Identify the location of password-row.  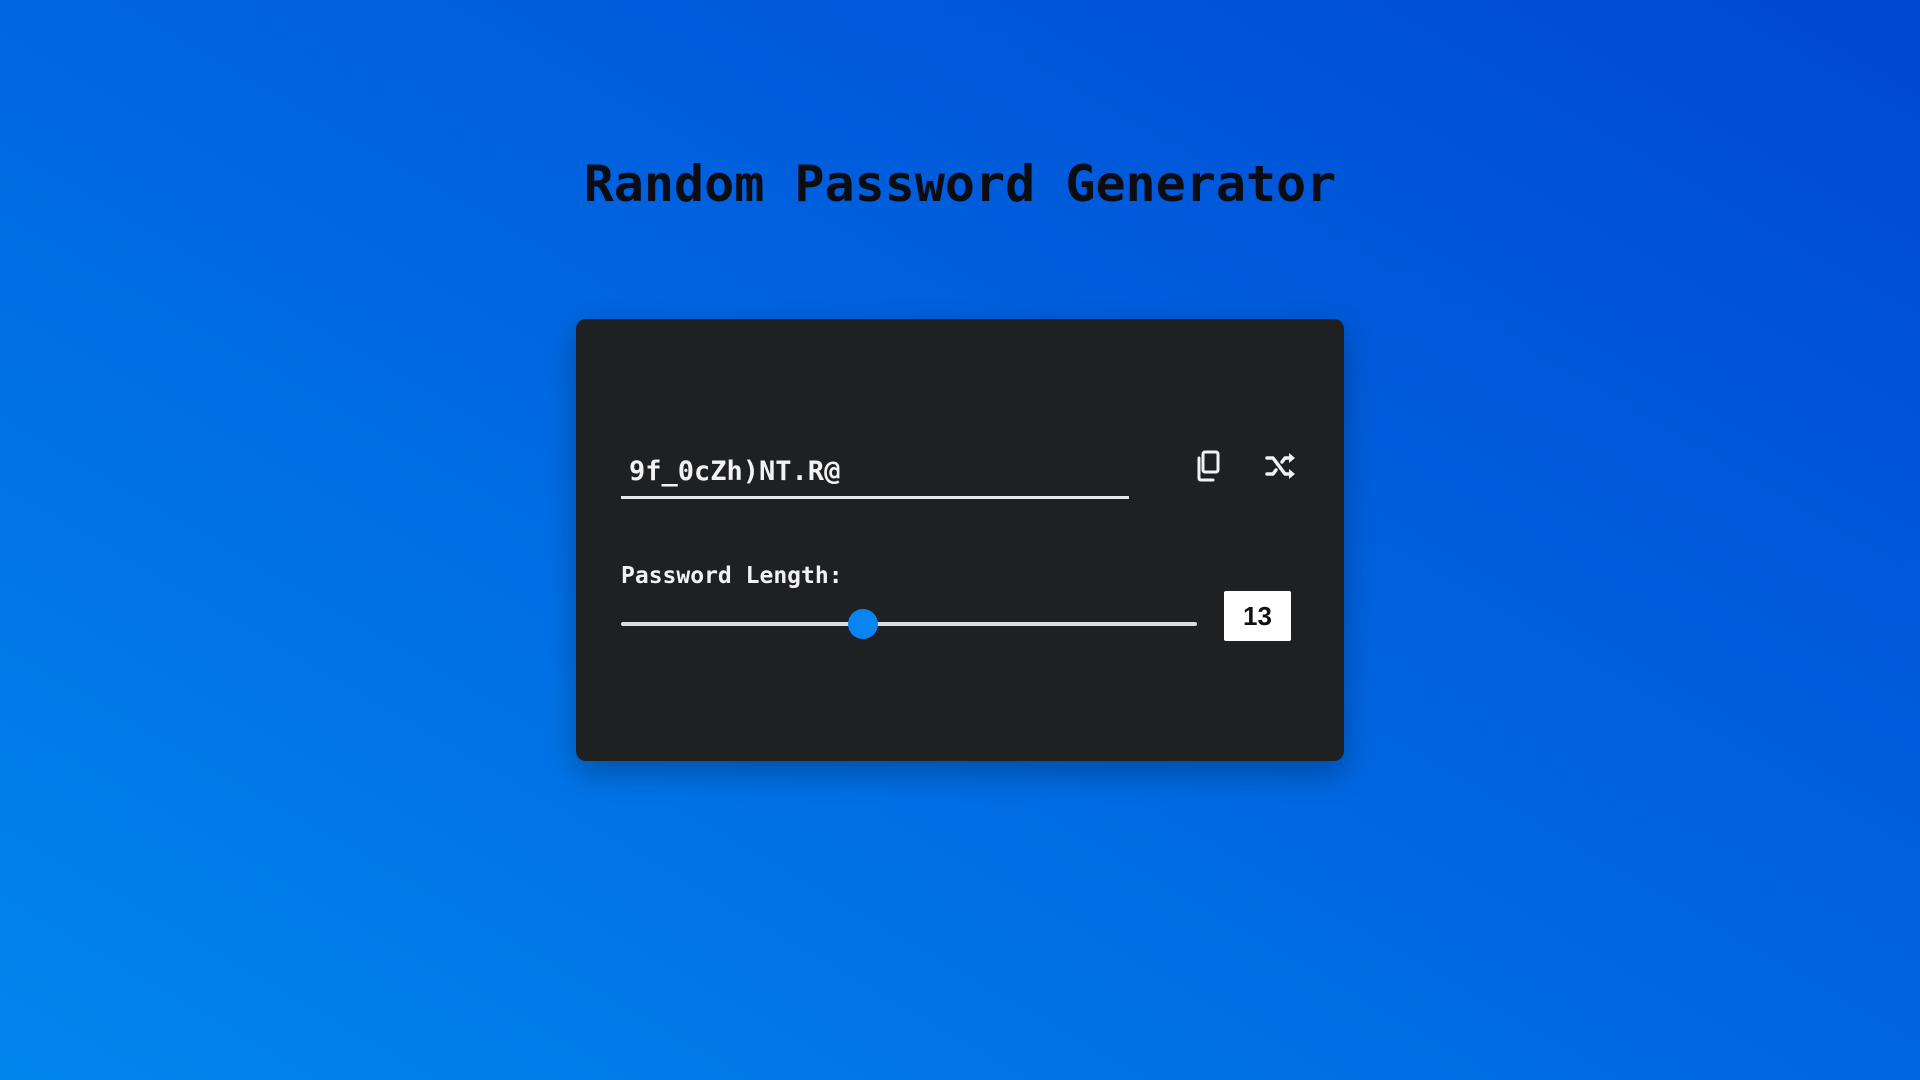
(961, 469).